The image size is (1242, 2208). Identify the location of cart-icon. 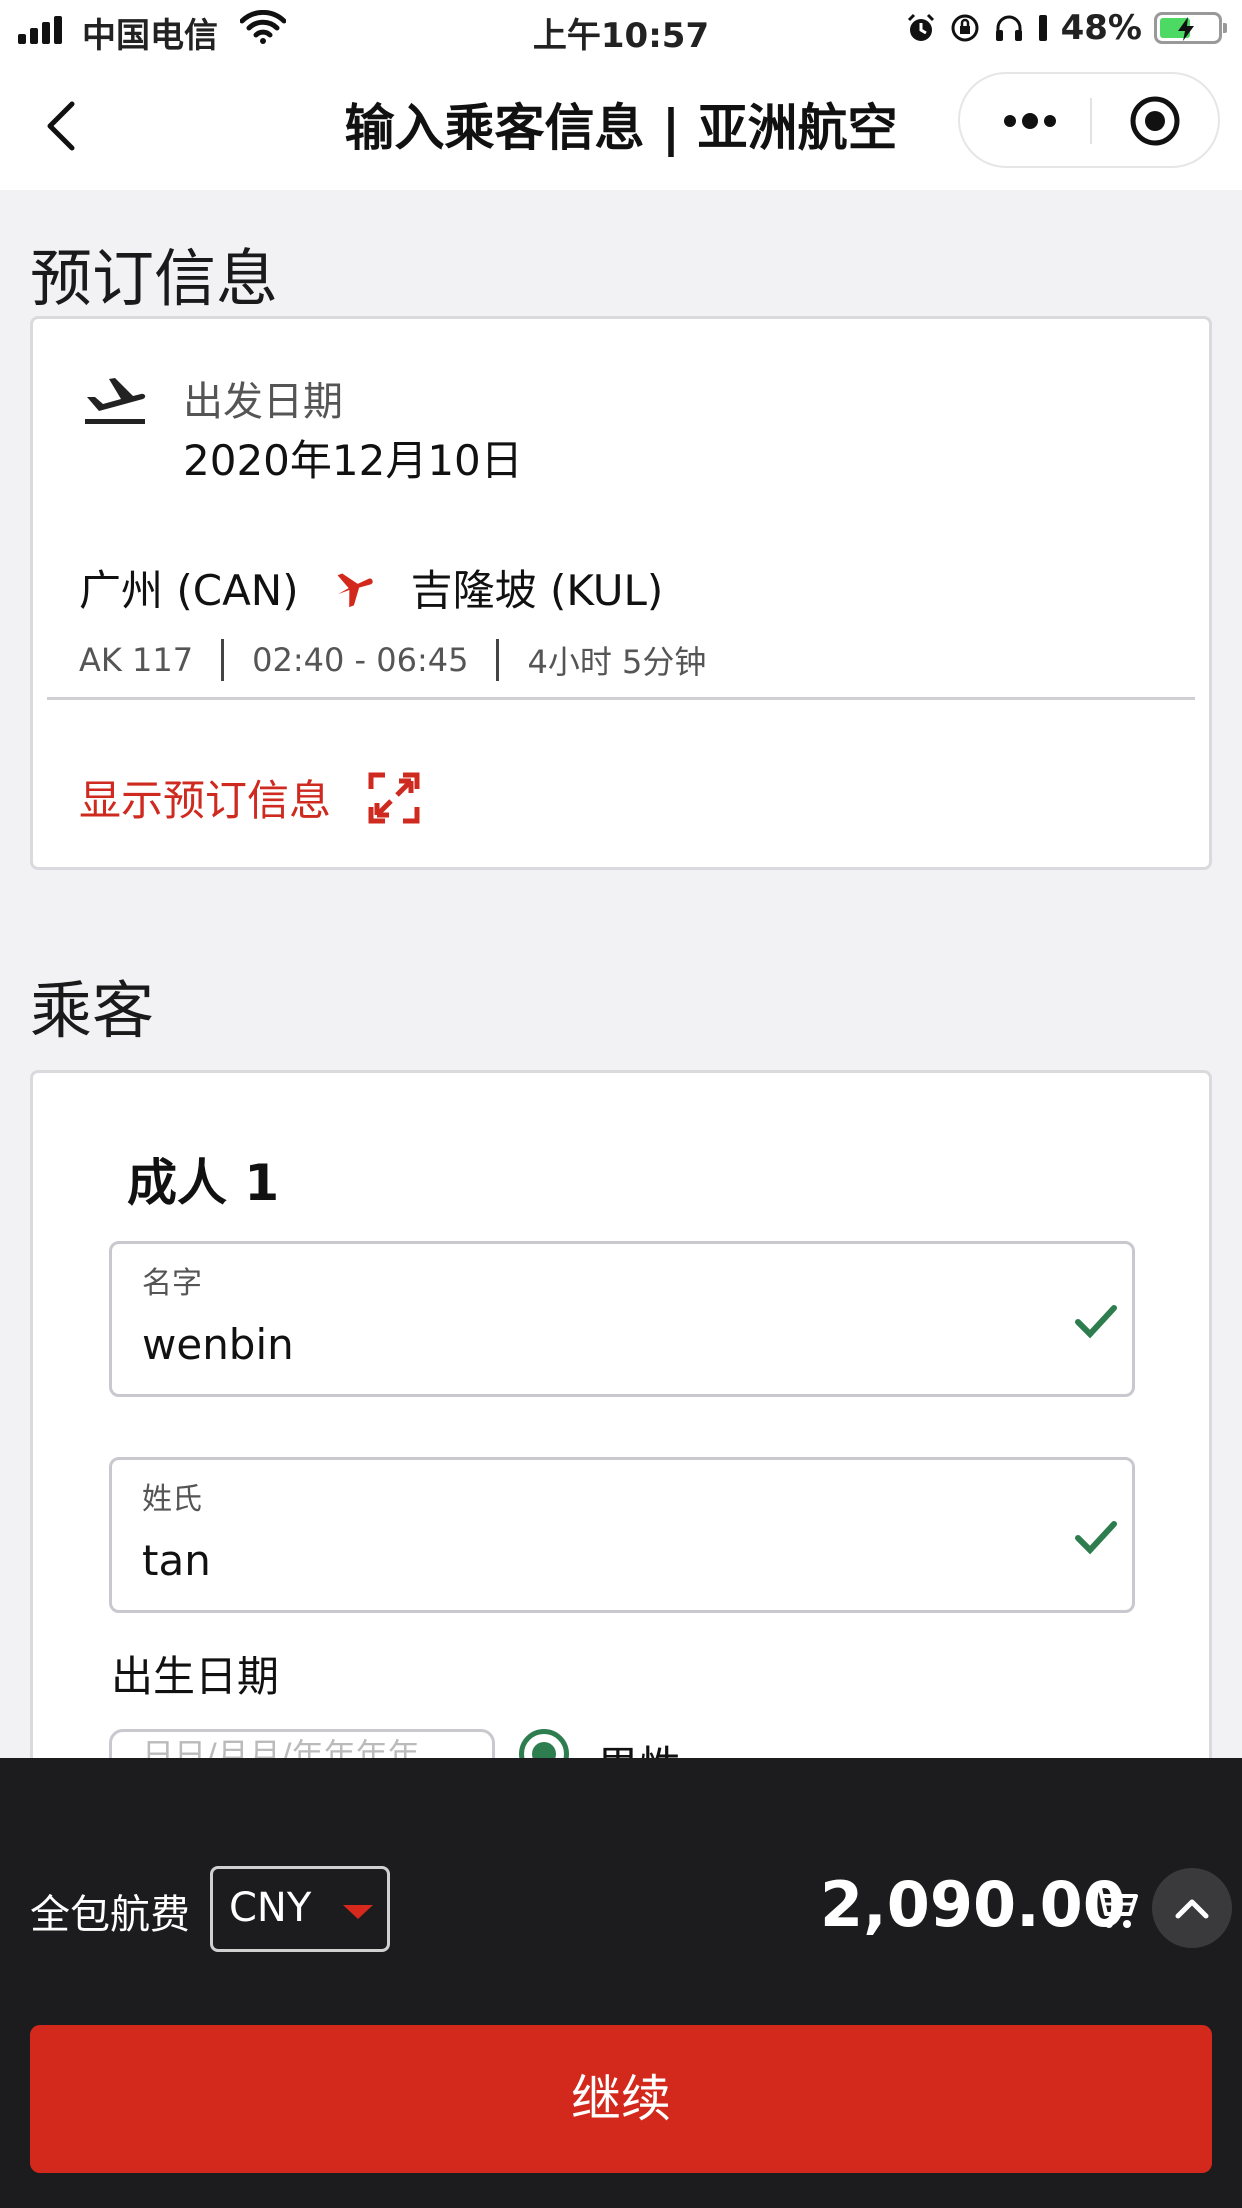
(1115, 1907).